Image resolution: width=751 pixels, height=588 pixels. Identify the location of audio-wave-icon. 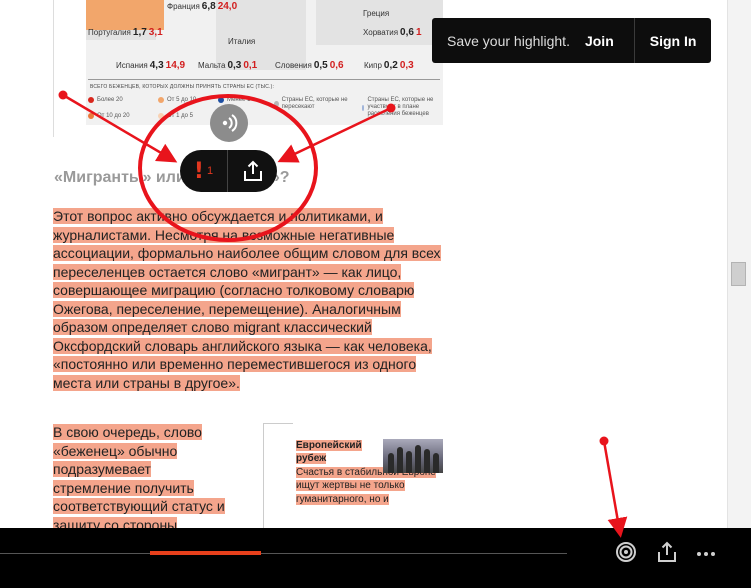
(230, 123).